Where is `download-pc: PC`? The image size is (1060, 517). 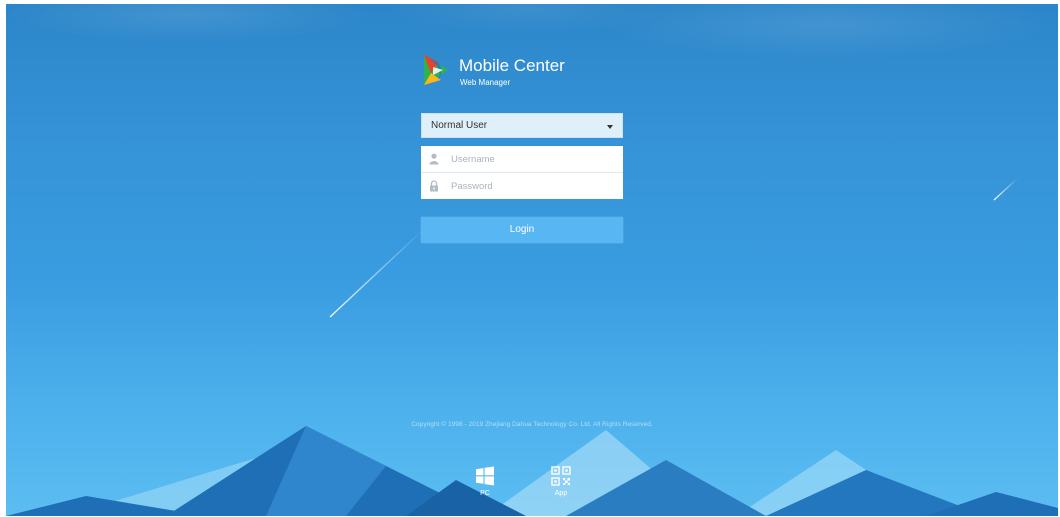 download-pc: PC is located at coordinates (485, 481).